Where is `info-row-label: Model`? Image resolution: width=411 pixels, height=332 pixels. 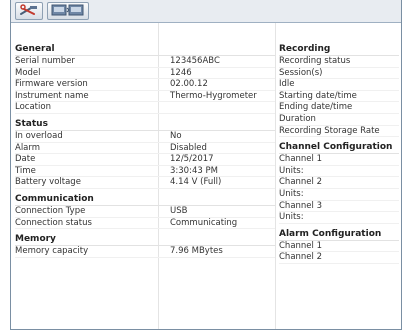
info-row-label: Model is located at coordinates (28, 72).